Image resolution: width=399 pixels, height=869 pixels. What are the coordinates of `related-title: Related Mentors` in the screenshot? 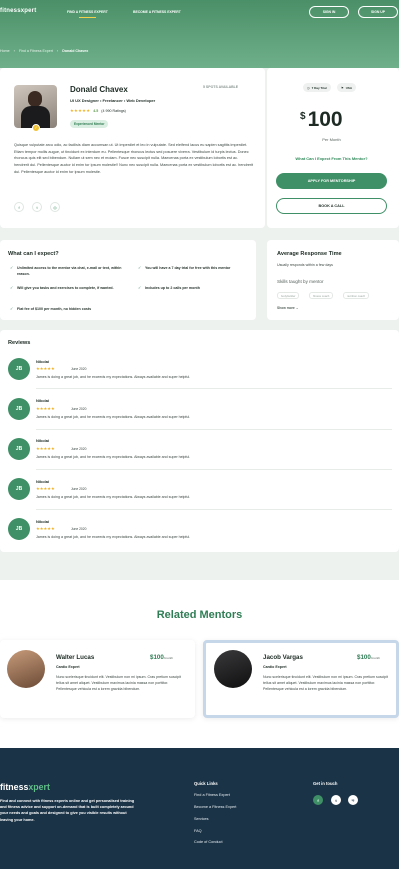 It's located at (199, 615).